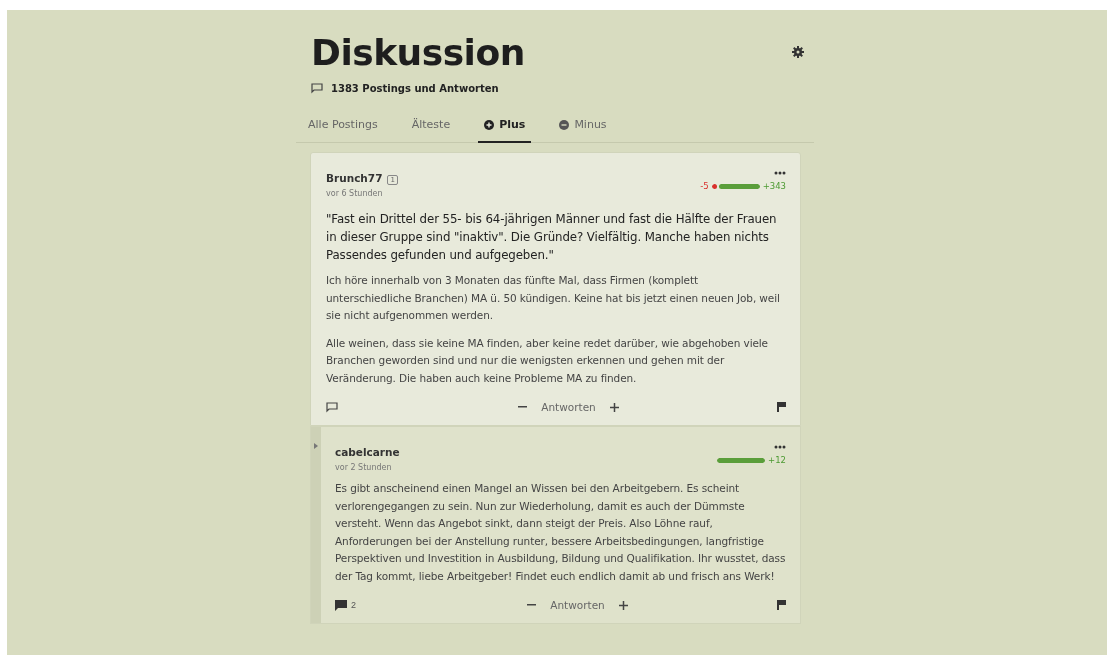  I want to click on post-text: Ich höre innerhalb von 3 Monaten das fünfte Mal, dass Firmen (komplett unterschiedliche Branchen) MA ü. 50 kündigen. Keine hat bis jetzt einen neuen Job, weil sie nicht aufgenommen werden., so click(553, 298).